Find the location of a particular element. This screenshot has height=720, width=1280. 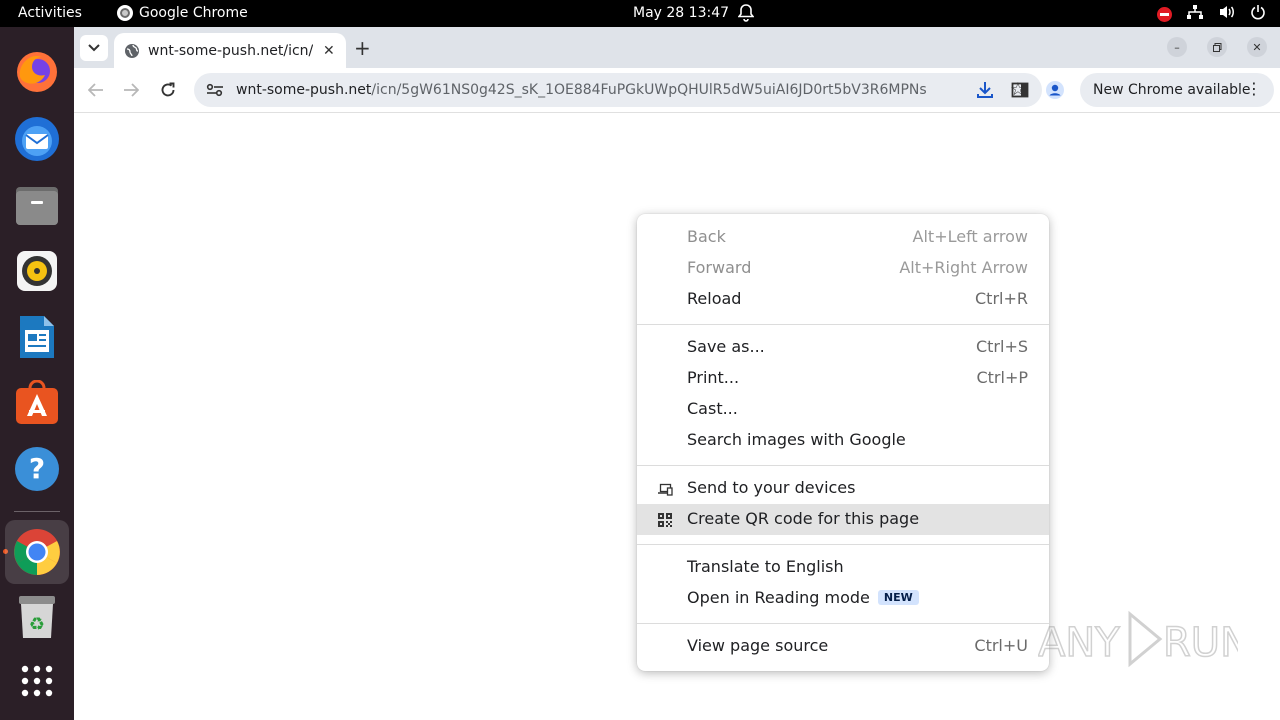

restore-button is located at coordinates (1217, 47).